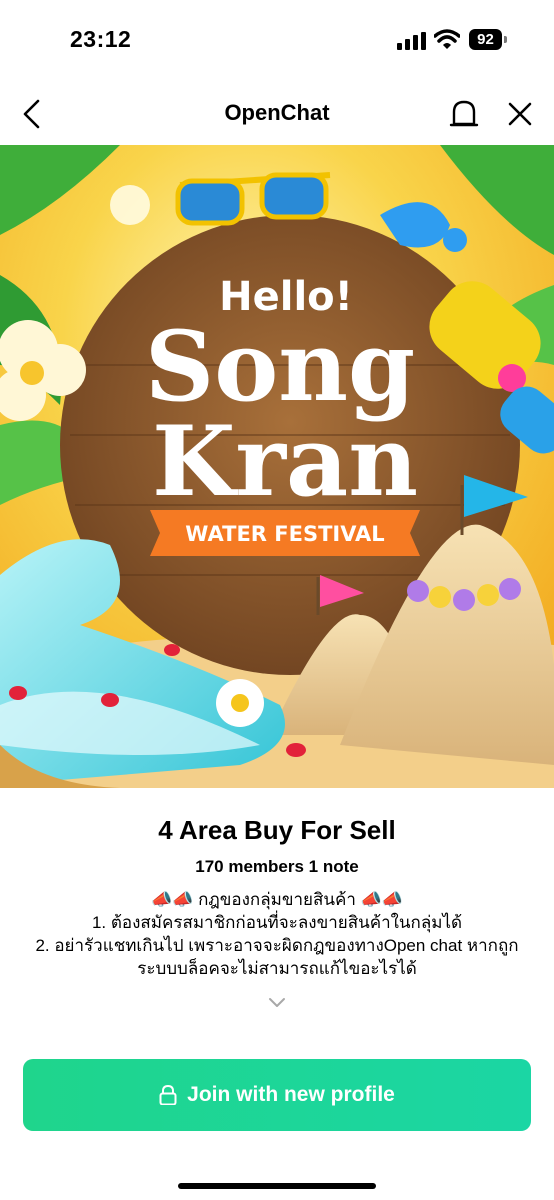 This screenshot has width=554, height=1200. What do you see at coordinates (291, 1094) in the screenshot?
I see `join-button-label: Join with new profile` at bounding box center [291, 1094].